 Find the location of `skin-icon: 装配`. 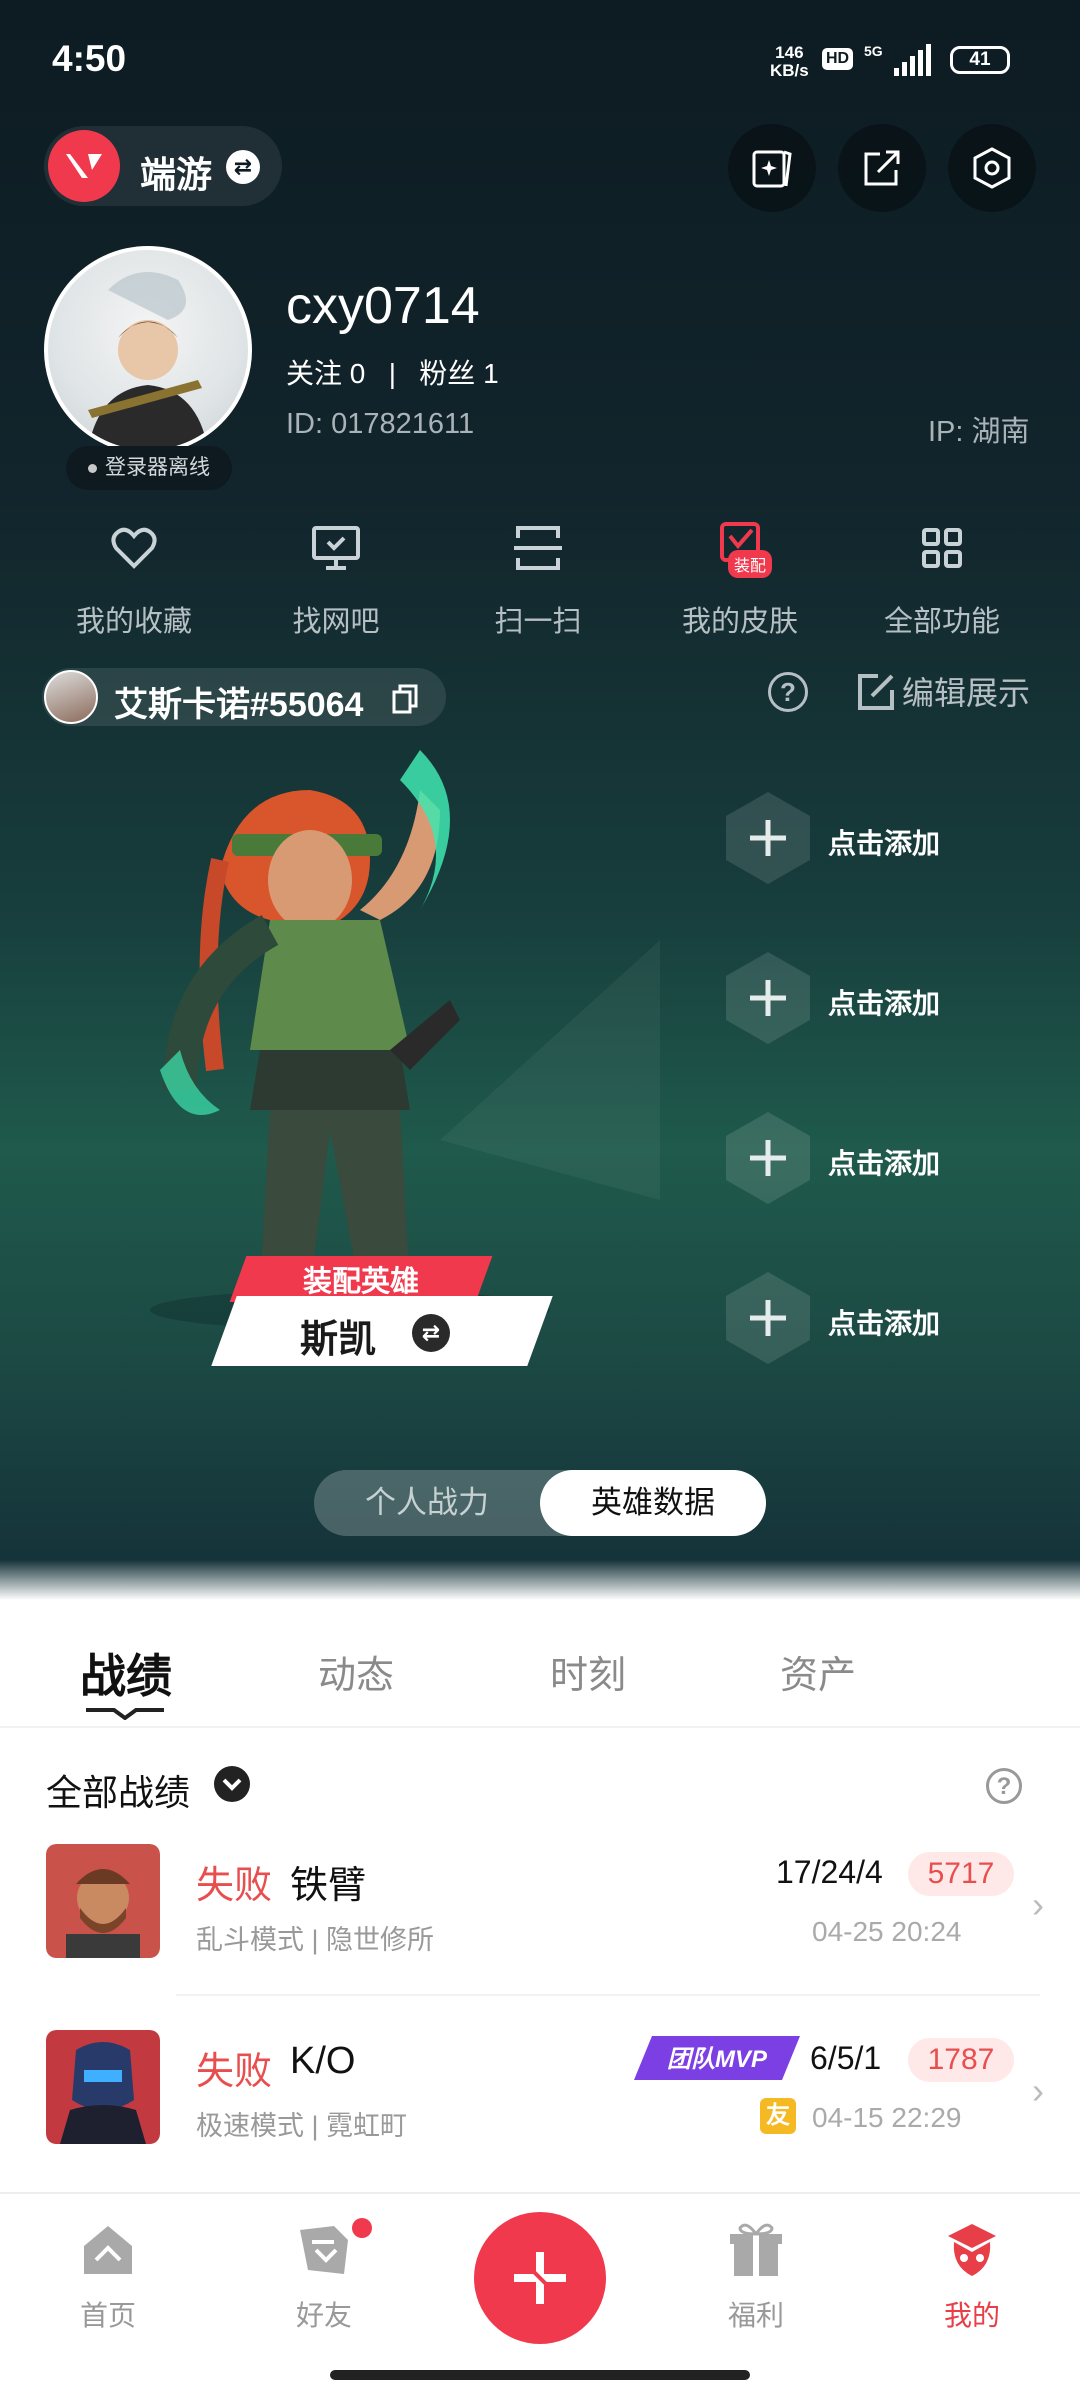

skin-icon: 装配 is located at coordinates (742, 549).